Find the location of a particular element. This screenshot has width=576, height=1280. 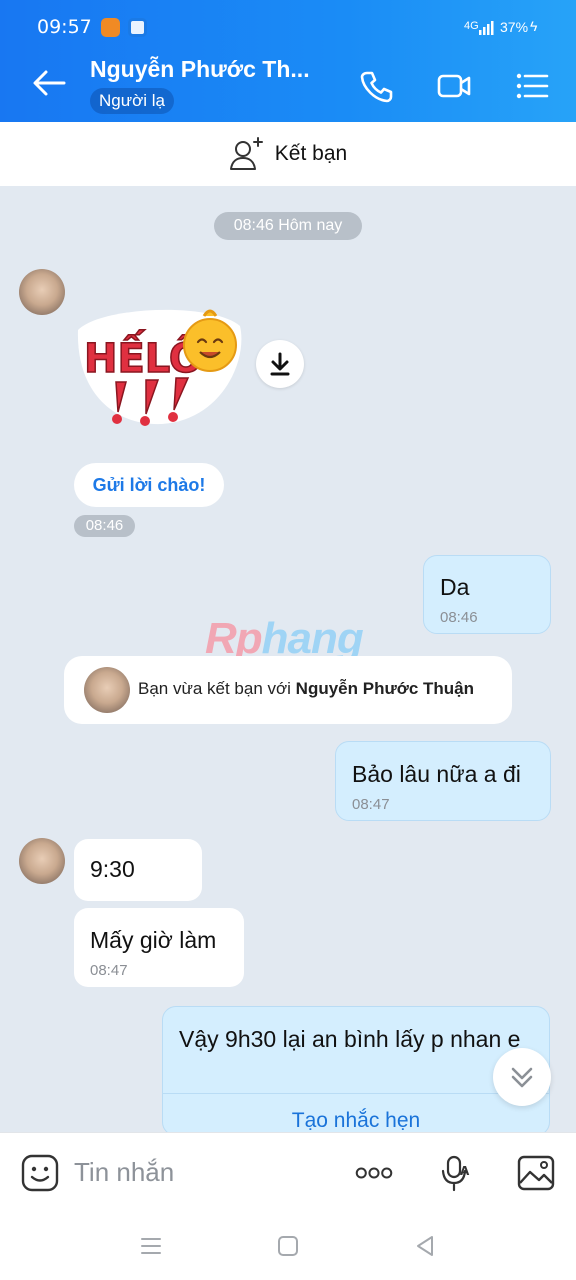

download-button is located at coordinates (280, 364).